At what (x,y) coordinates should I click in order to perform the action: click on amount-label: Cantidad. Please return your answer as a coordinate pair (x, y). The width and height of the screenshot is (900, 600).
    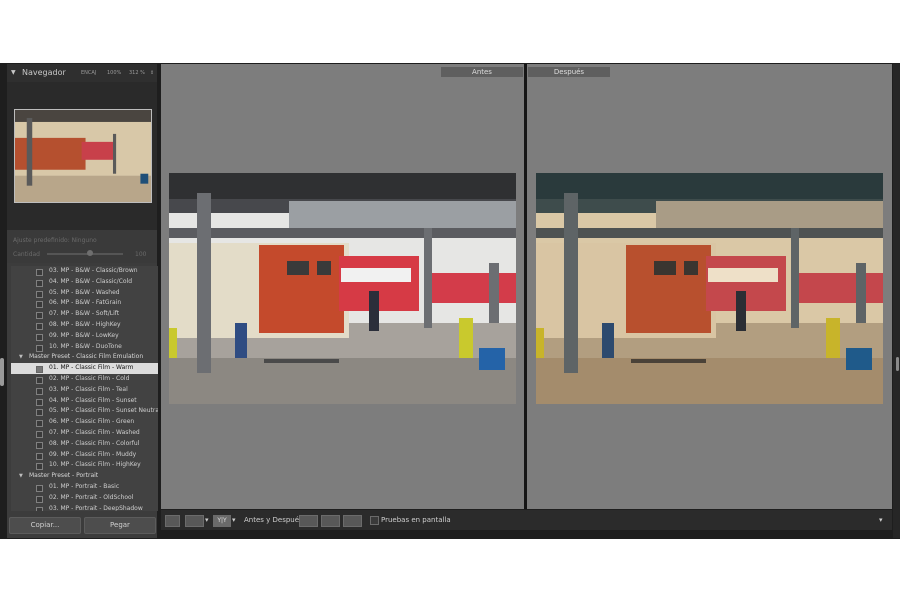
    Looking at the image, I should click on (26, 254).